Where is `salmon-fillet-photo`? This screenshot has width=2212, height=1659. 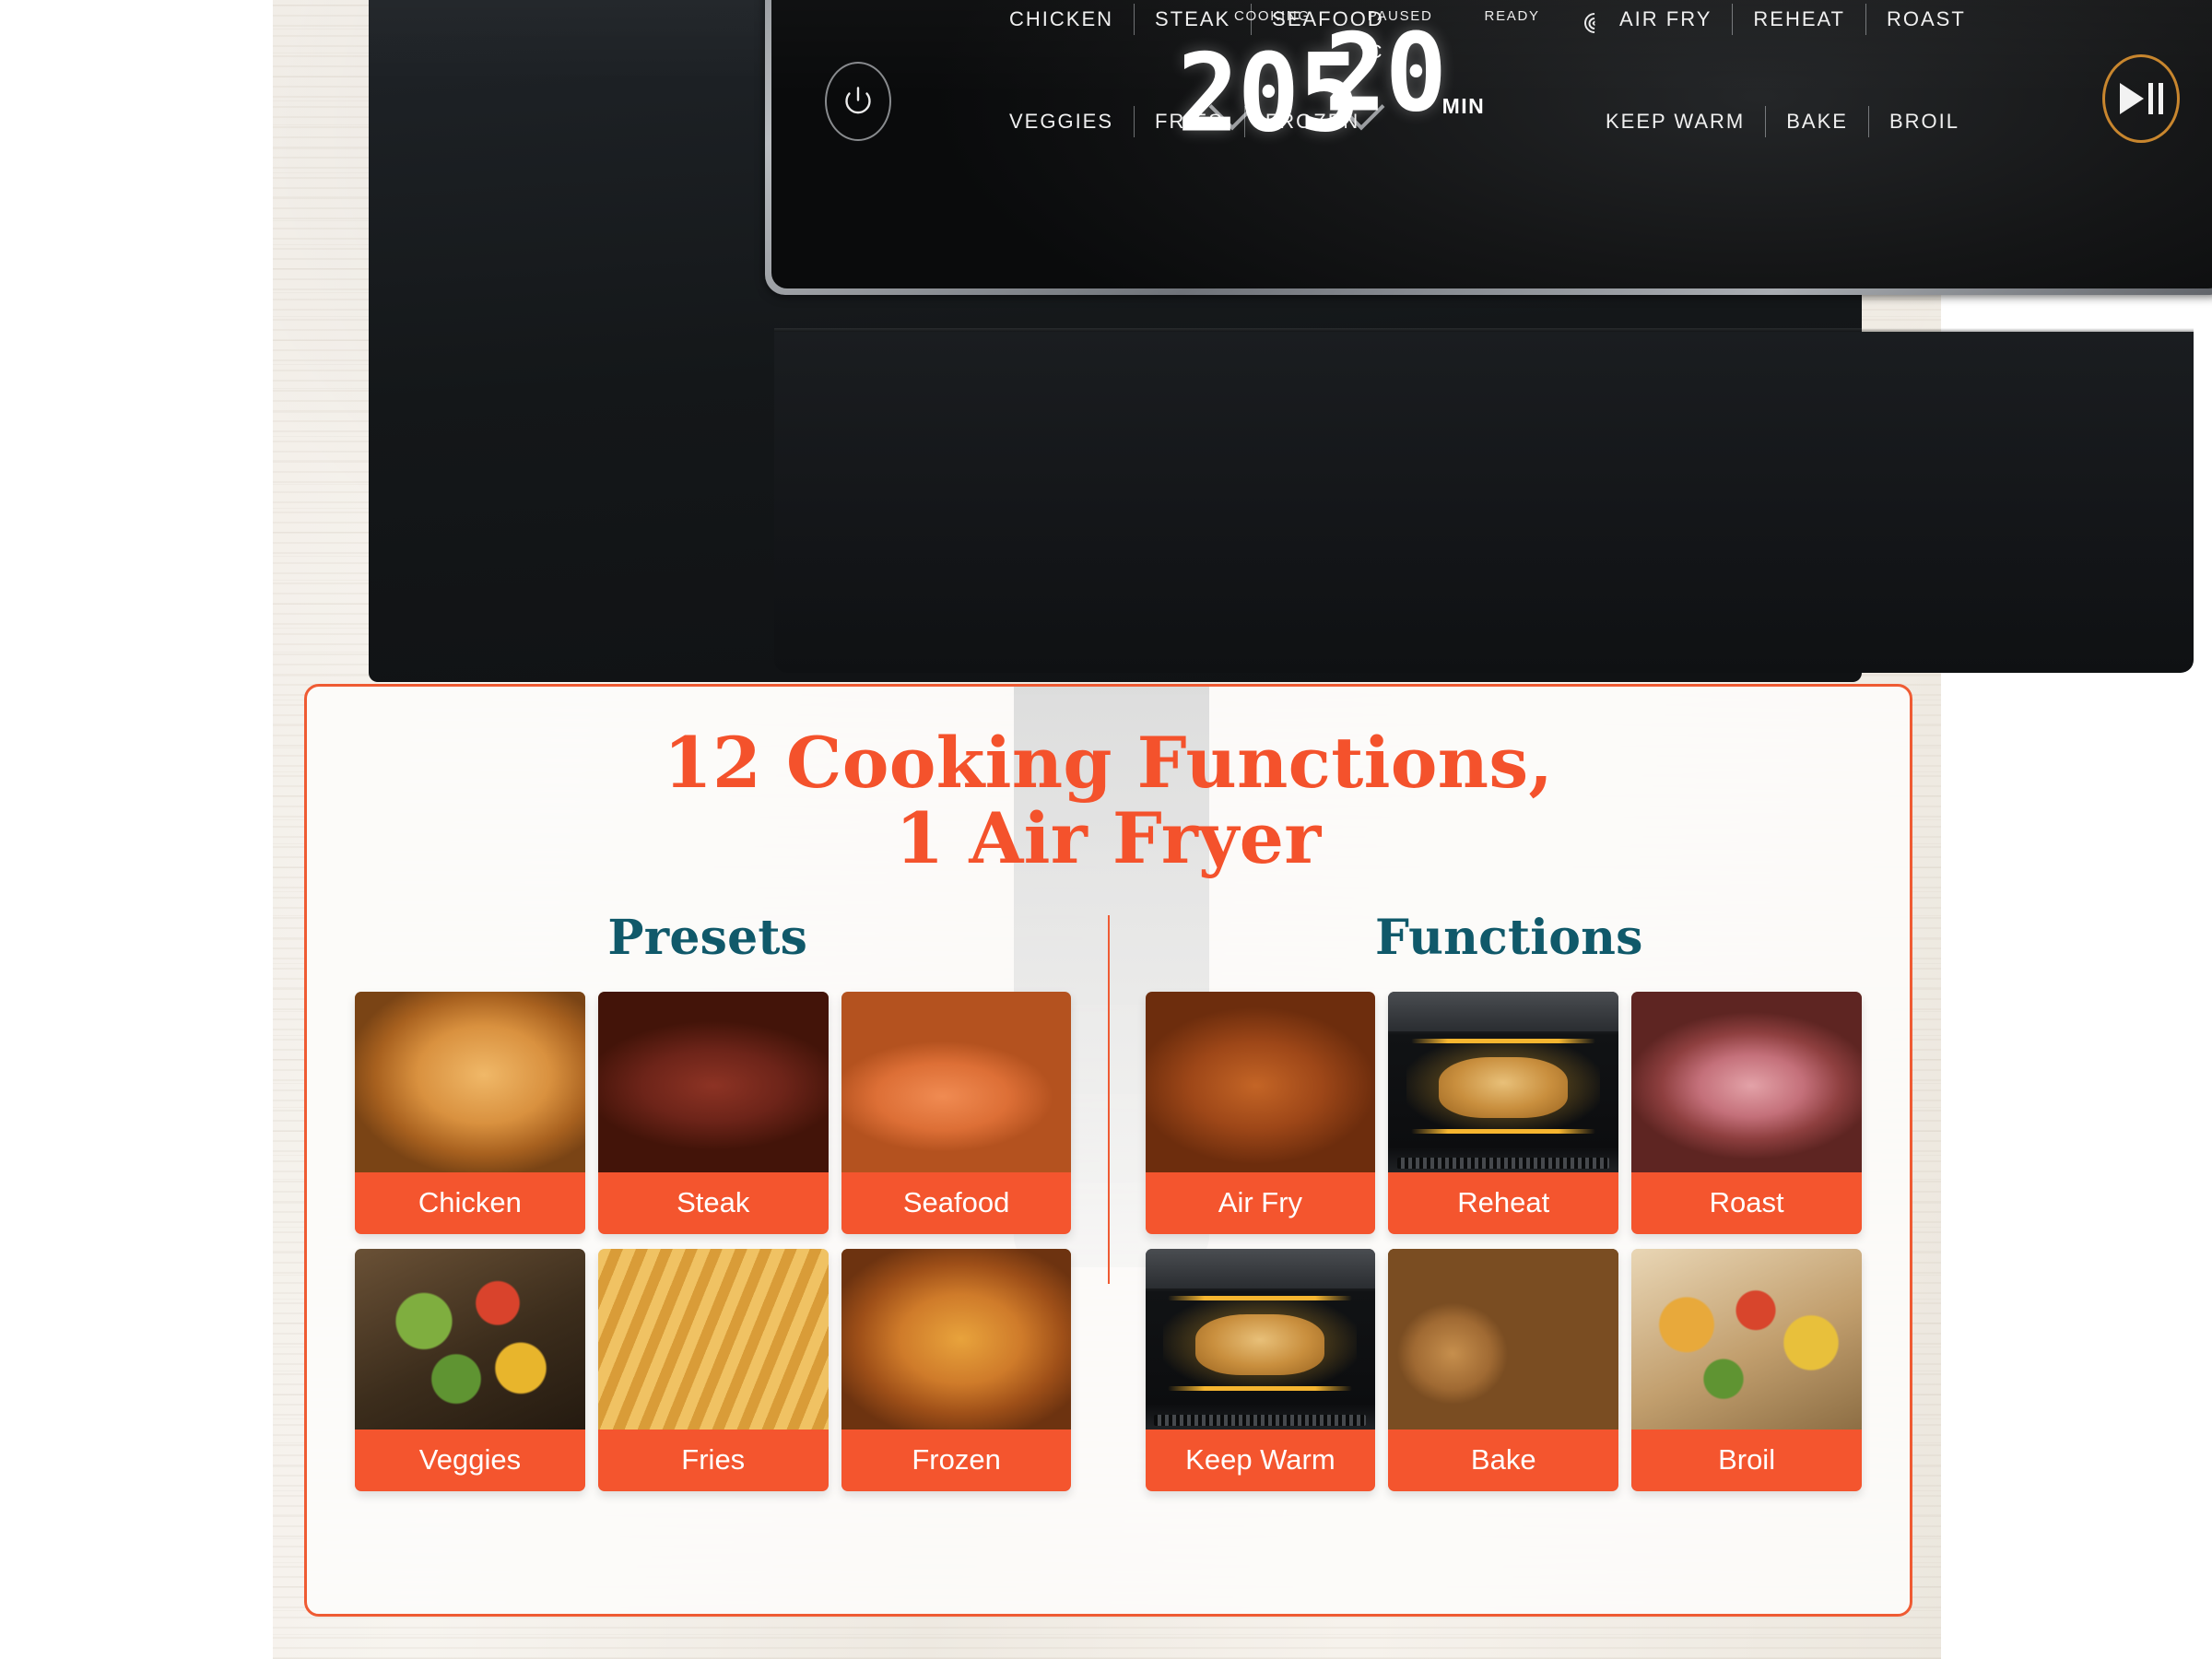
salmon-fillet-photo is located at coordinates (956, 1082).